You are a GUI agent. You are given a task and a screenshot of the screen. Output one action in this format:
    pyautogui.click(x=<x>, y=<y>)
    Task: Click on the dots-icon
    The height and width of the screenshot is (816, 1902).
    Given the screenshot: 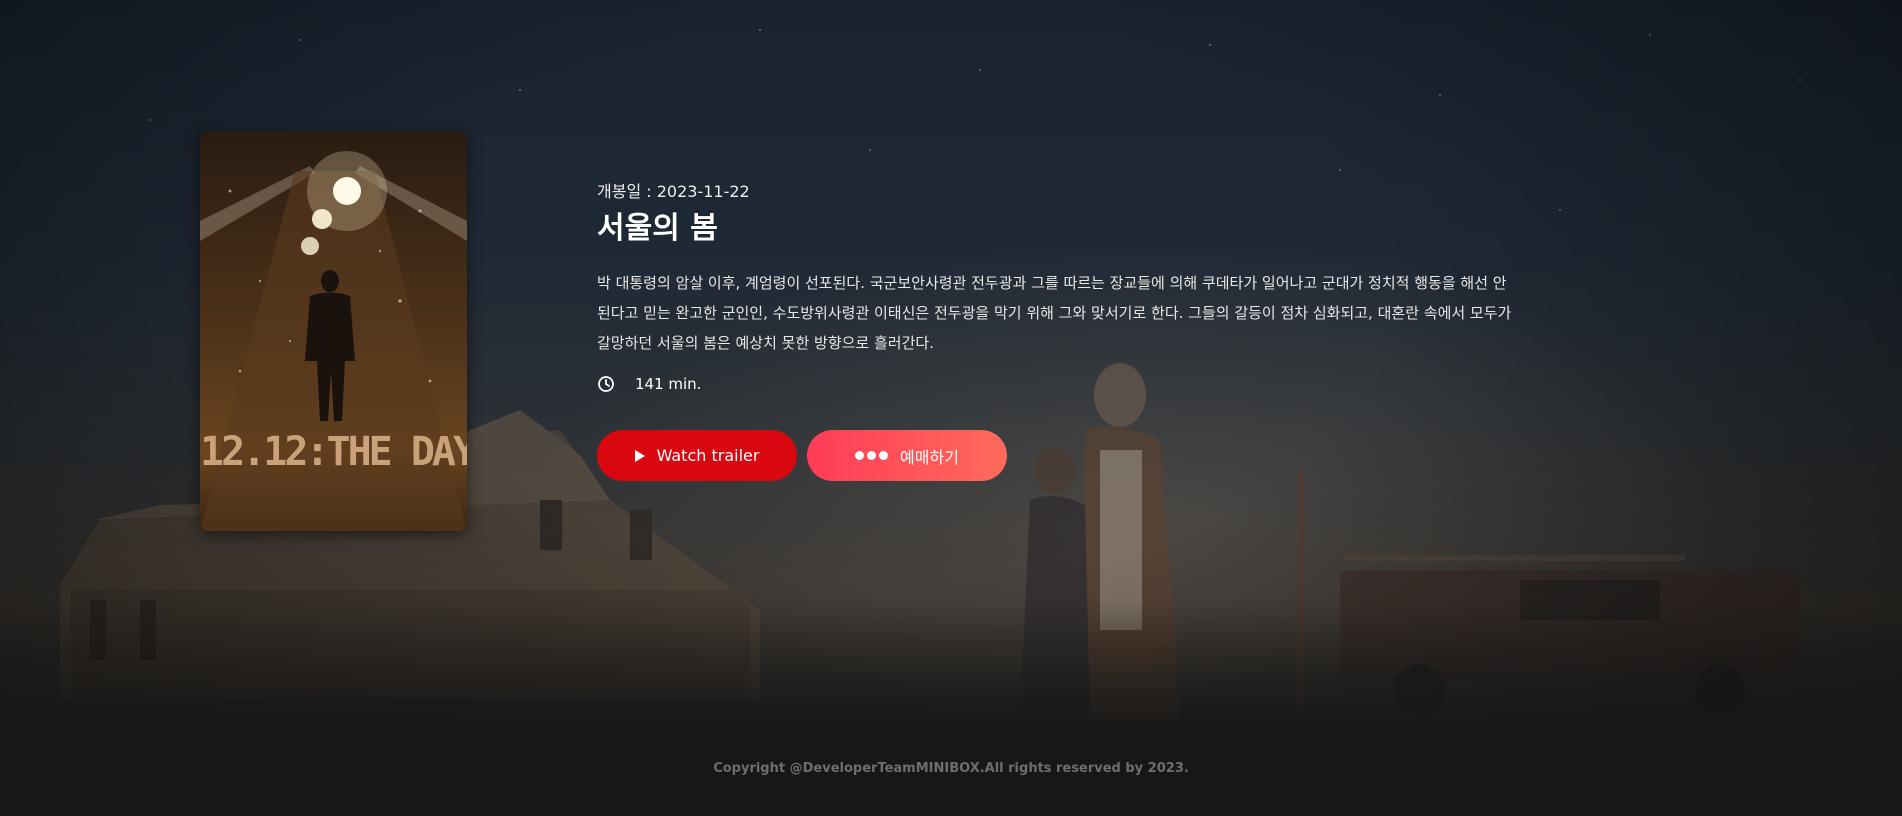 What is the action you would take?
    pyautogui.click(x=872, y=455)
    